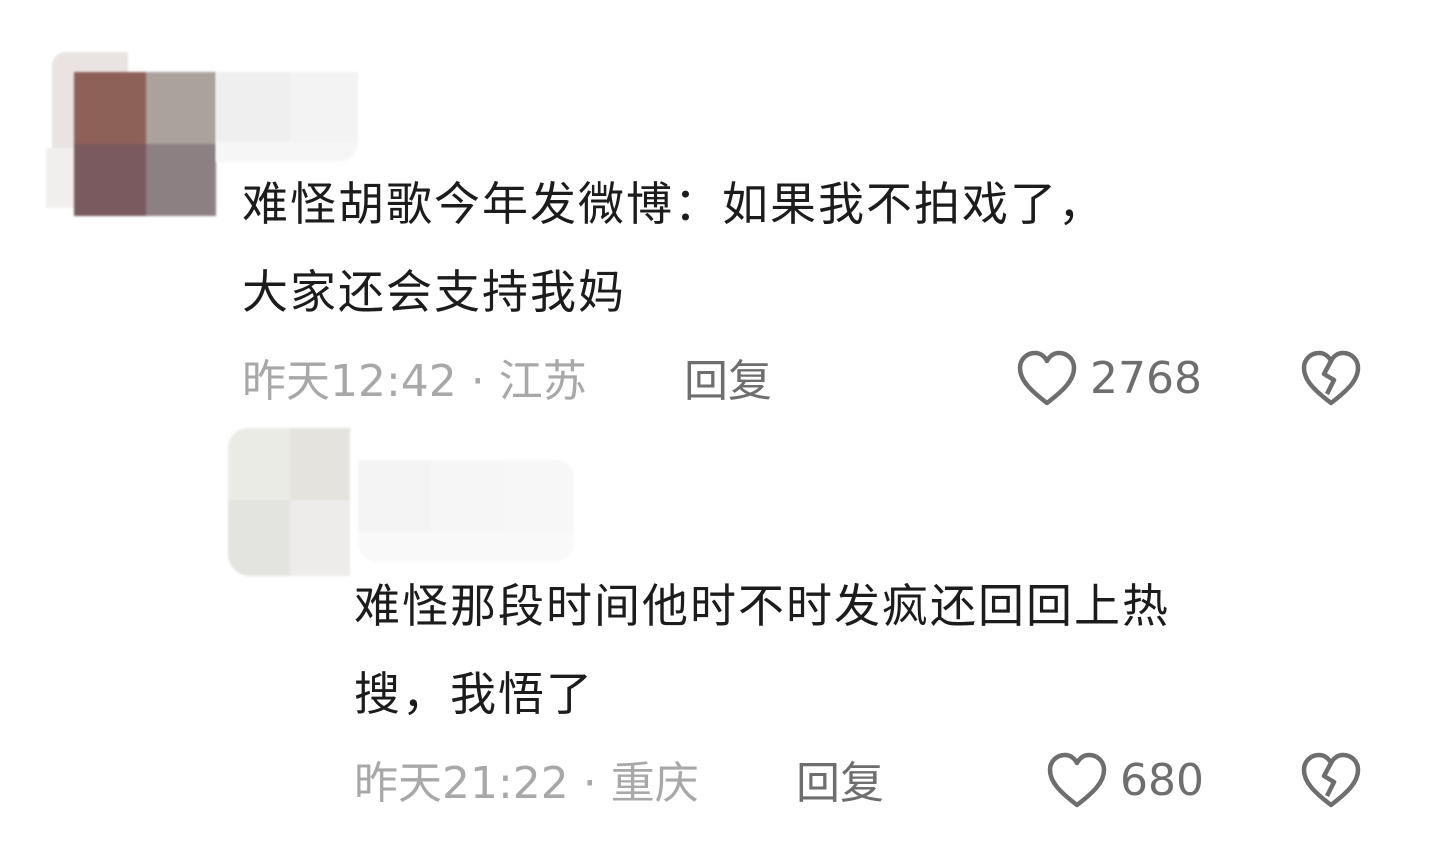  What do you see at coordinates (1162, 780) in the screenshot?
I see `like-count: 680` at bounding box center [1162, 780].